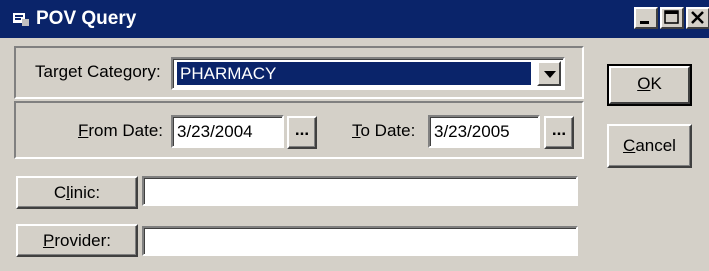 The height and width of the screenshot is (271, 709). Describe the element at coordinates (484, 131) in the screenshot. I see `to-date-field: 3/23/2005` at that location.